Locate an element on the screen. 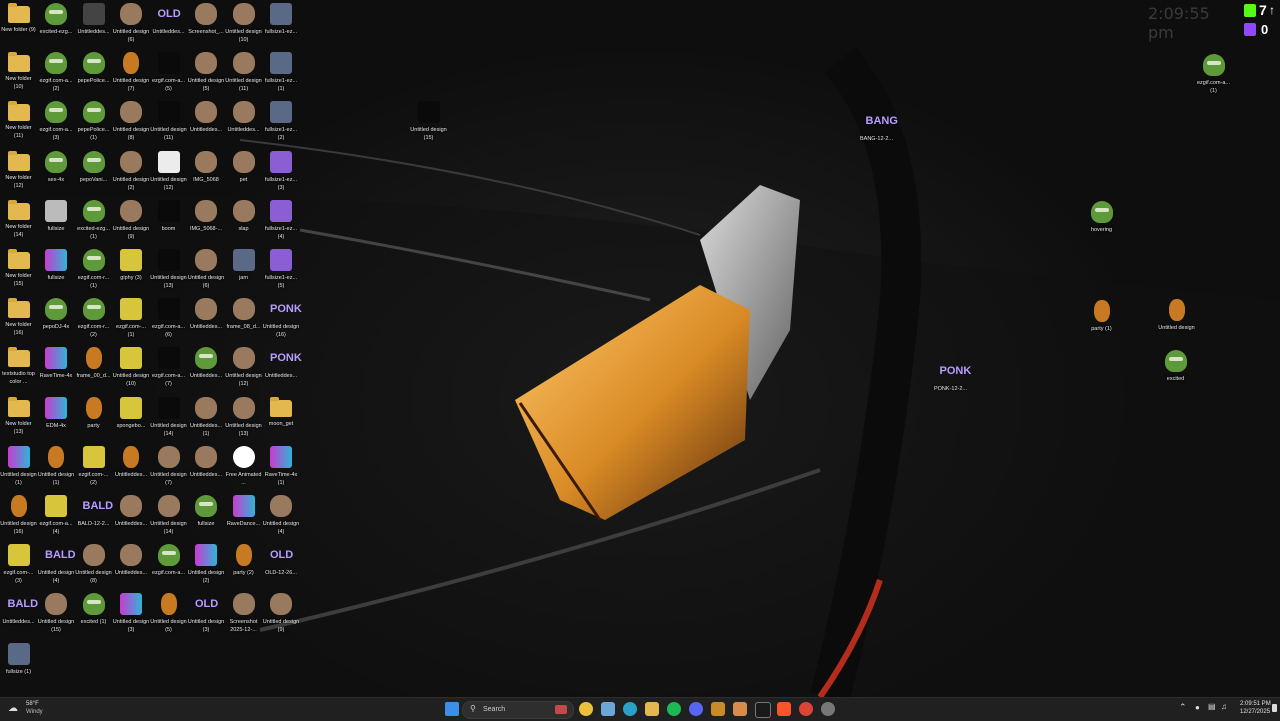 The image size is (1280, 721). chevron-up-icon: ⌃ is located at coordinates (1183, 707).